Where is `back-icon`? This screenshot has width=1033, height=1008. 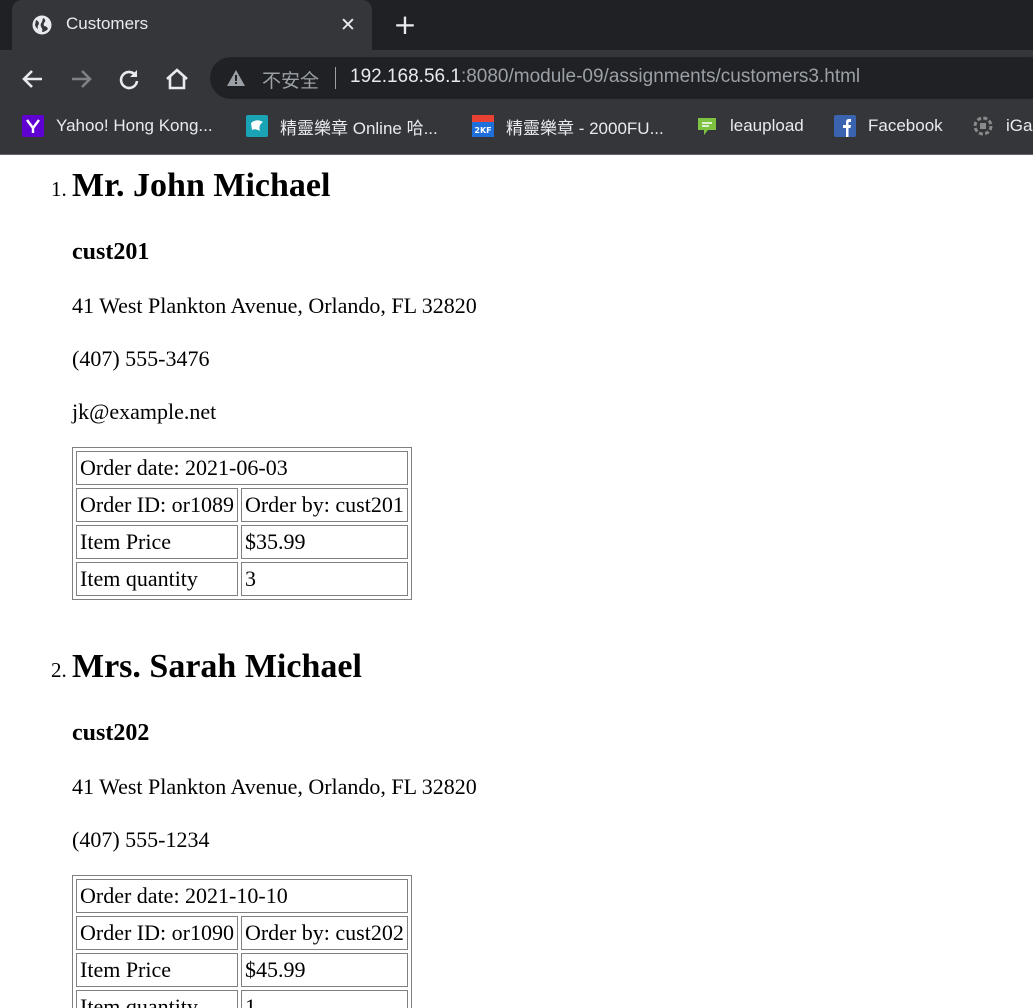
back-icon is located at coordinates (33, 79).